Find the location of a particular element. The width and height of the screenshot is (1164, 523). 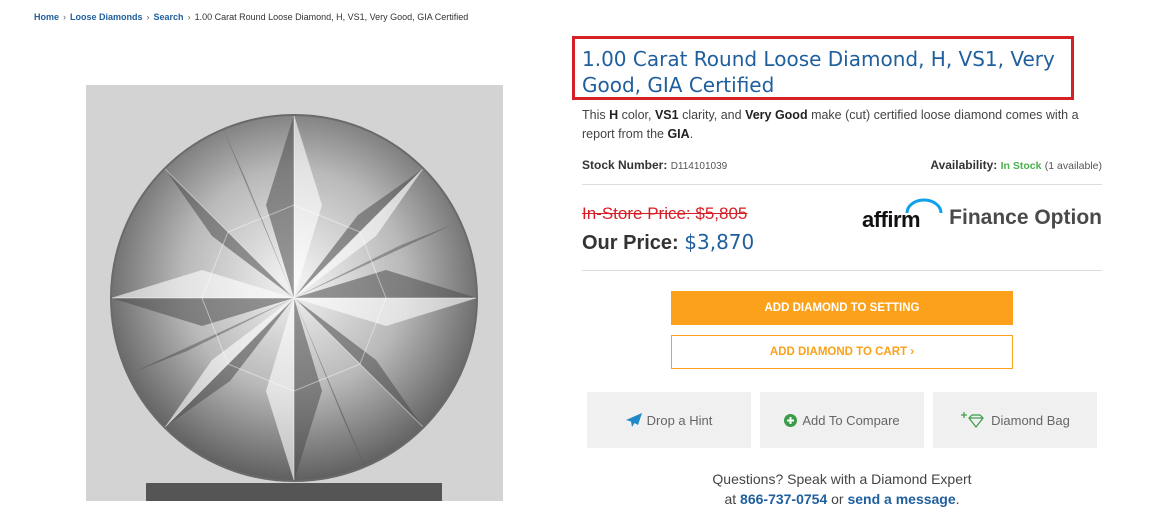

availability-label: Availability: is located at coordinates (964, 165).